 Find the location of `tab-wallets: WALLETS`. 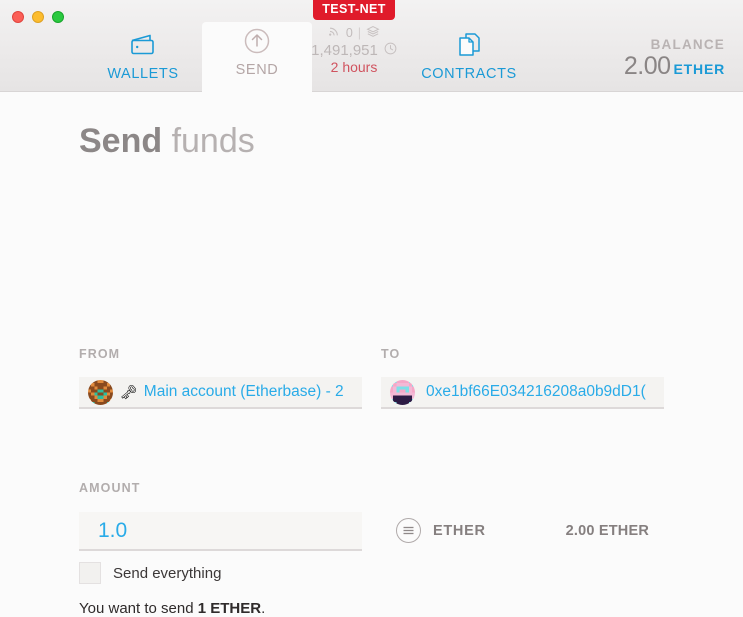

tab-wallets: WALLETS is located at coordinates (143, 59).